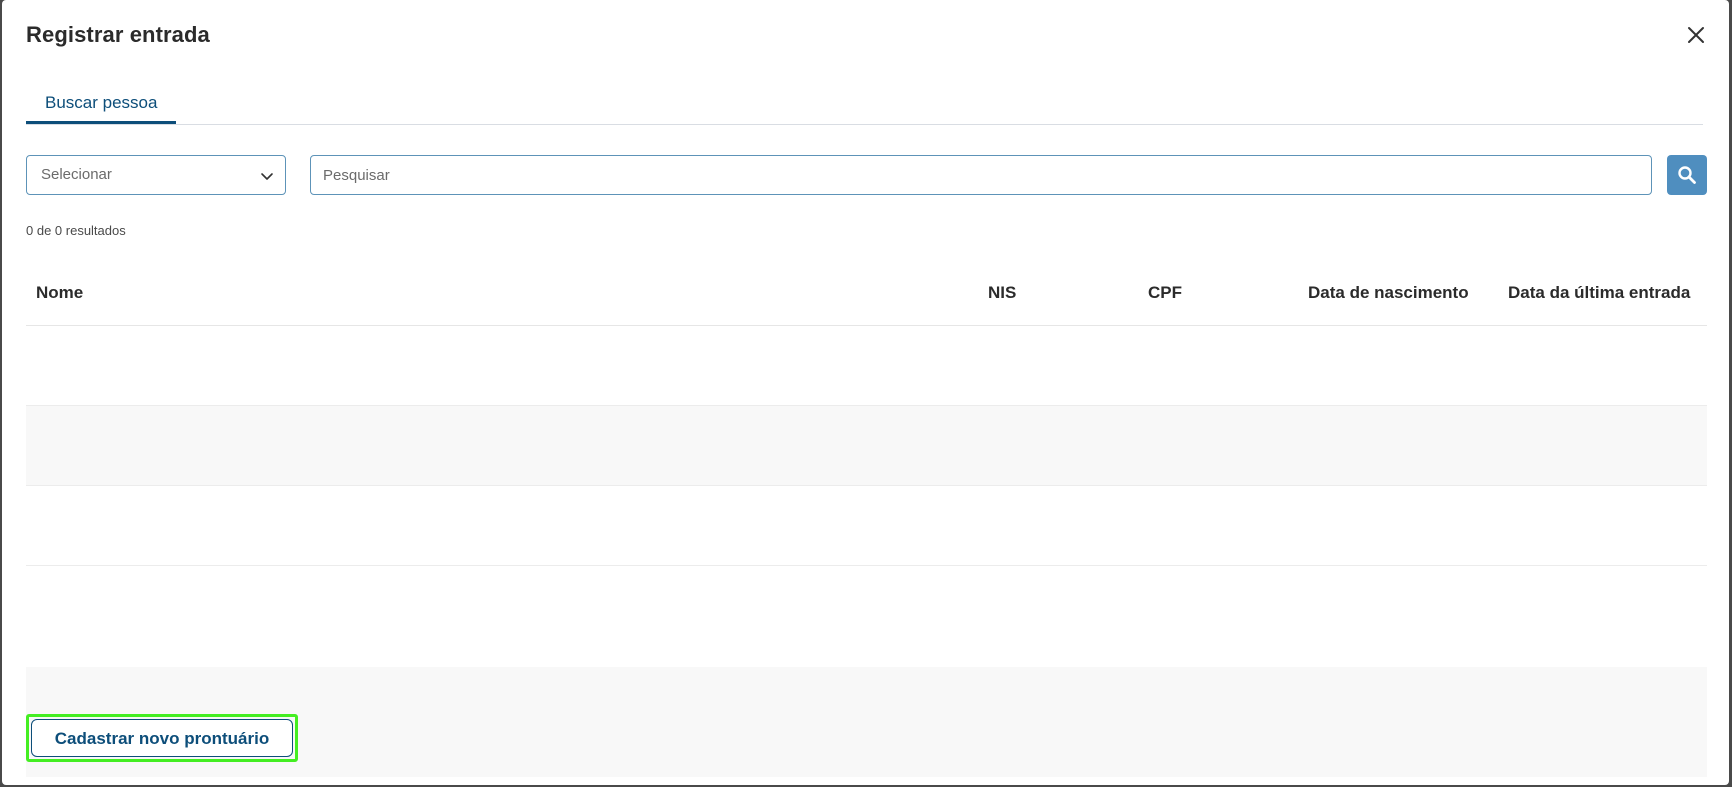  What do you see at coordinates (118, 34) in the screenshot?
I see `modal-title: Registrar entrada` at bounding box center [118, 34].